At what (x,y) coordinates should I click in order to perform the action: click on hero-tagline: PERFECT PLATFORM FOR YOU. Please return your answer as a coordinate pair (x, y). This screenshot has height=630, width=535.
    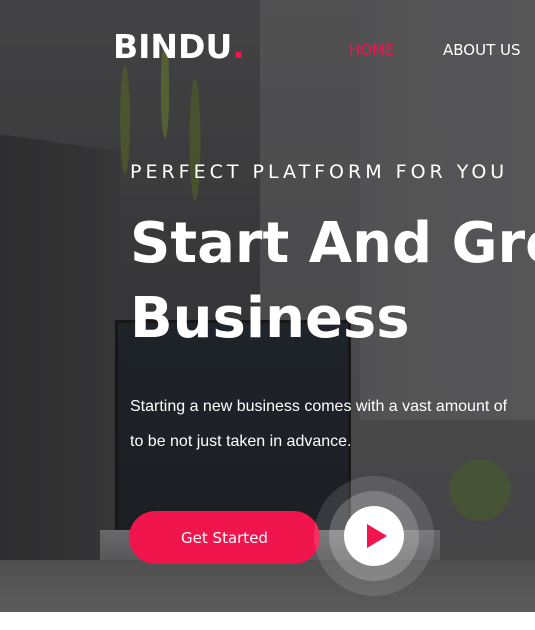
    Looking at the image, I should click on (319, 172).